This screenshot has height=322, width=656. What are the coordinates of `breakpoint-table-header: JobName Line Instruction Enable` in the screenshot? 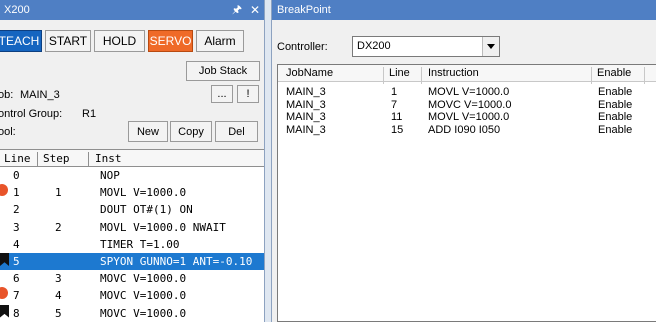 It's located at (467, 74).